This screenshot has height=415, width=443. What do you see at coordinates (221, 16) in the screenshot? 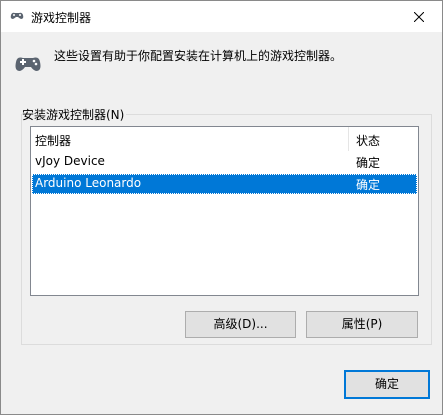
I see `title-bar: 游戏控制器` at bounding box center [221, 16].